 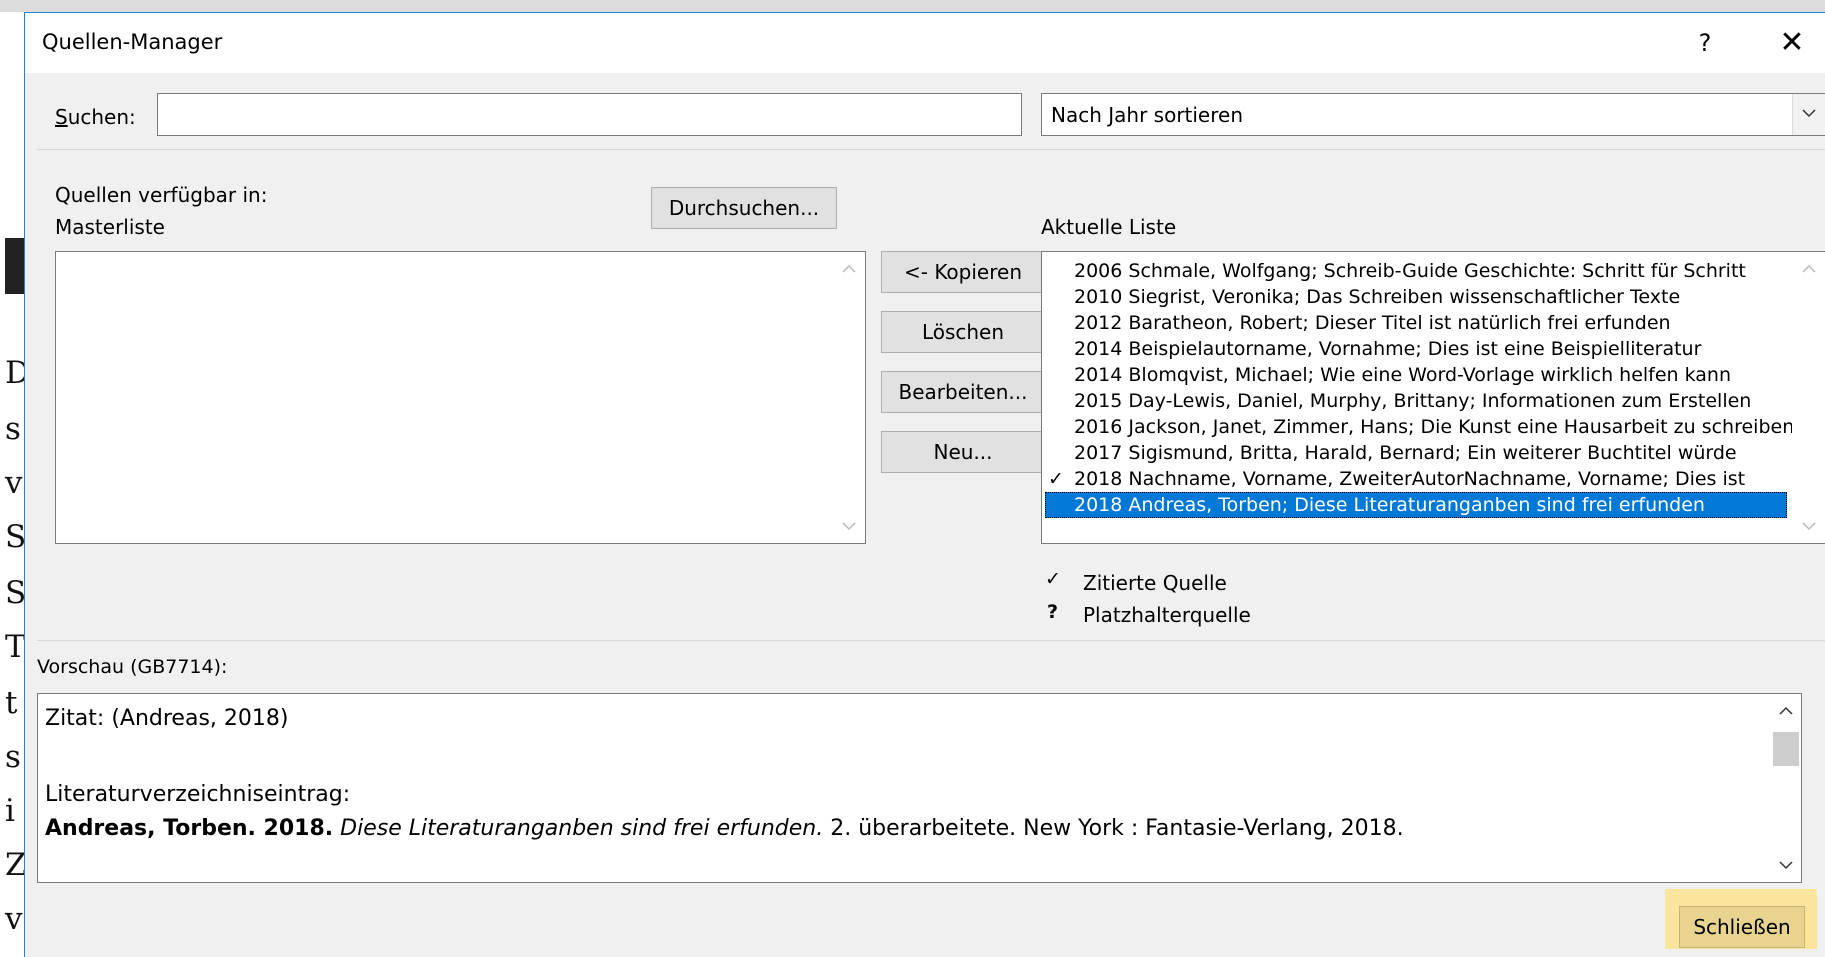 What do you see at coordinates (15, 266) in the screenshot?
I see `document-heading-fragment` at bounding box center [15, 266].